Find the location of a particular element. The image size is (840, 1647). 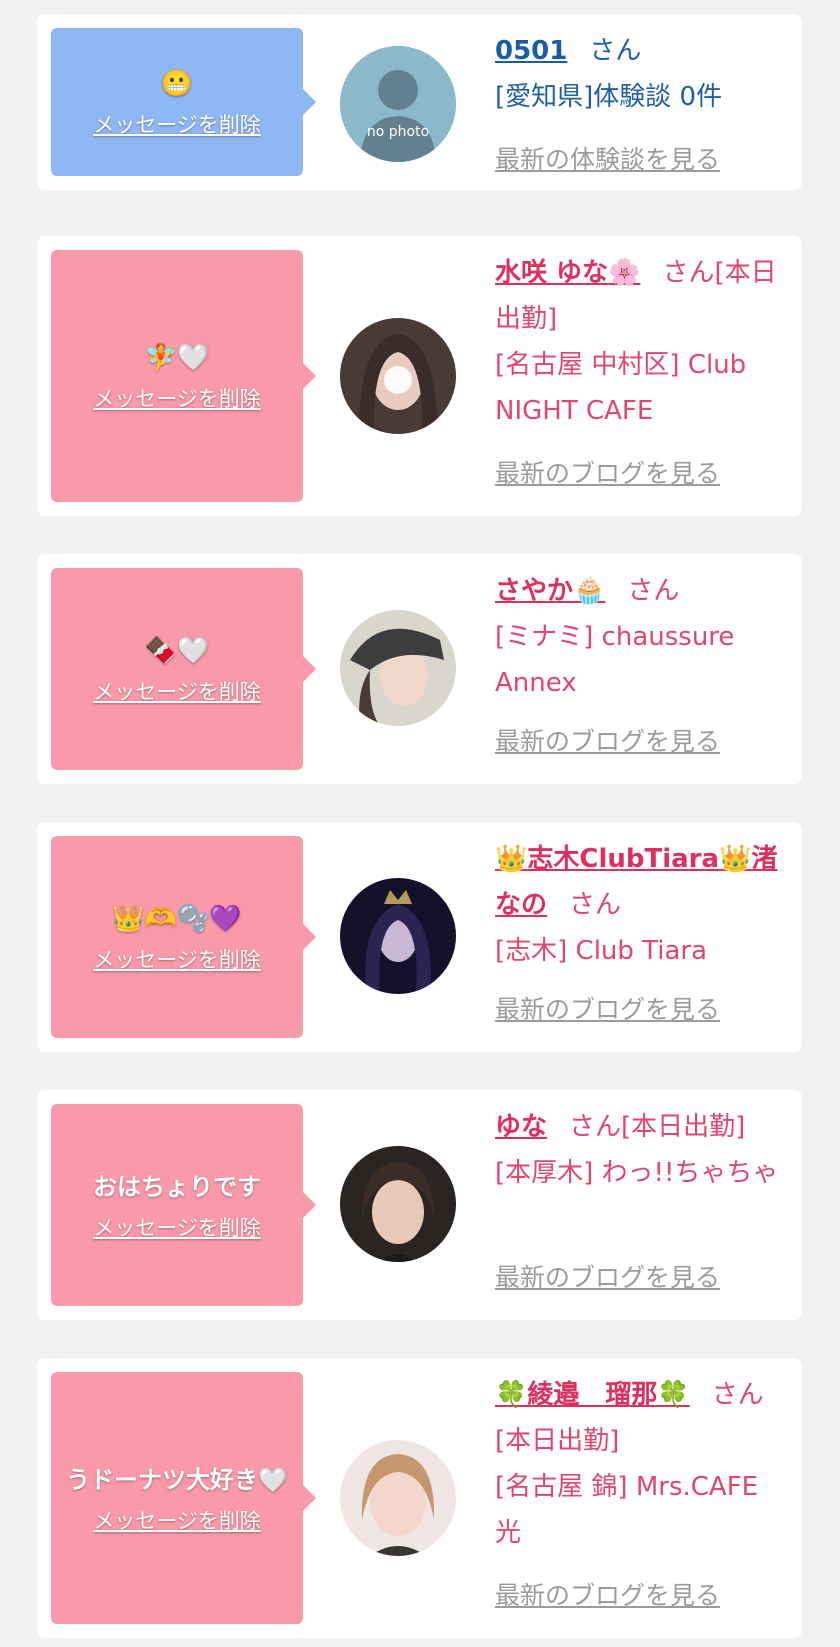

user-info: 👑志木ClubTiara👑渚なの さん [志木] Club Tiara is located at coordinates (642, 905).